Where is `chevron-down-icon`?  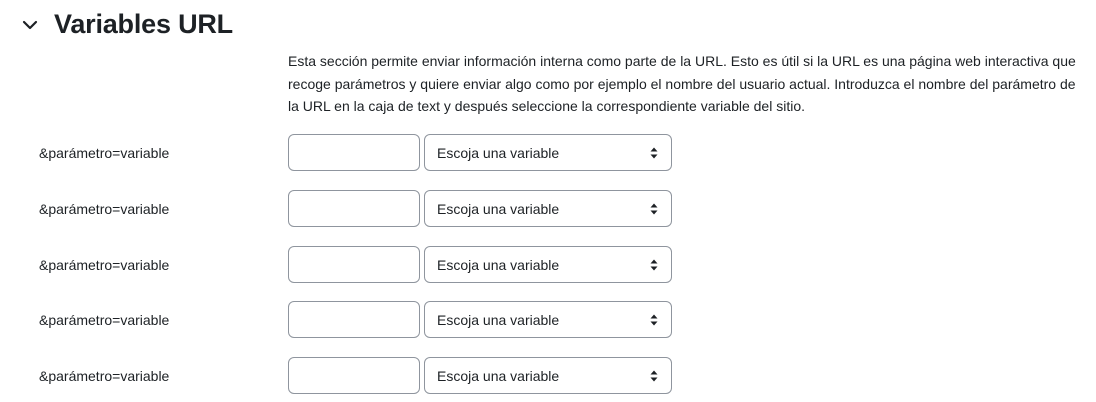 chevron-down-icon is located at coordinates (30, 25).